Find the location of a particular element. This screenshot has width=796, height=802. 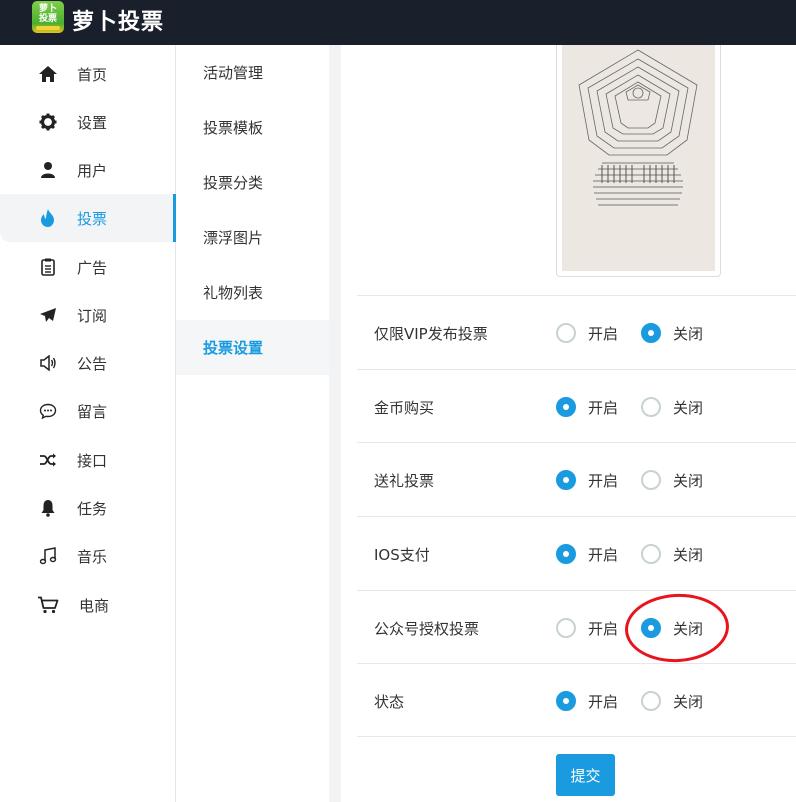

sidebar-item-label: 任务 is located at coordinates (92, 508).